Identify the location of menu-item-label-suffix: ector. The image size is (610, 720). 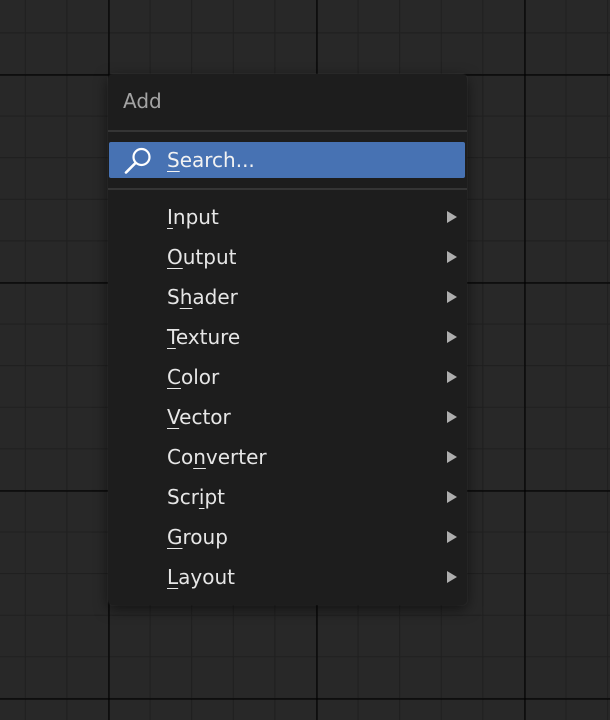
(205, 417).